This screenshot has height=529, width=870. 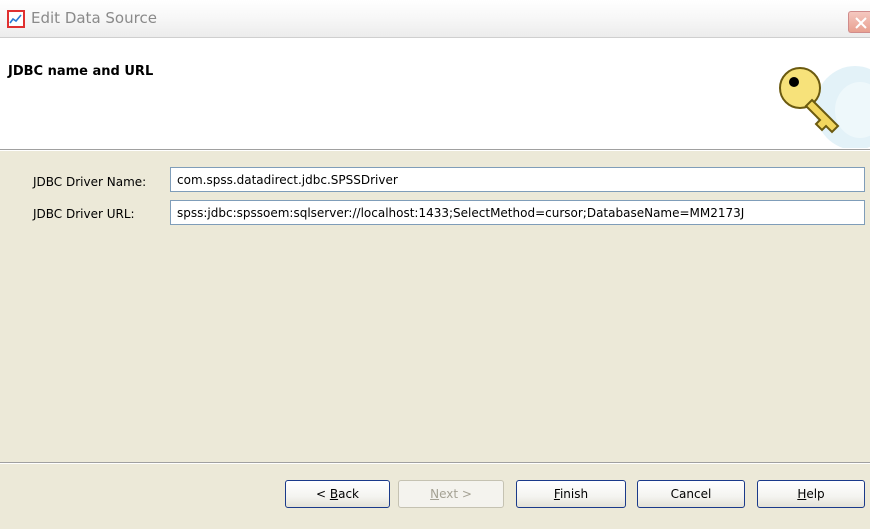 What do you see at coordinates (94, 18) in the screenshot?
I see `window-title: Edit Data Source` at bounding box center [94, 18].